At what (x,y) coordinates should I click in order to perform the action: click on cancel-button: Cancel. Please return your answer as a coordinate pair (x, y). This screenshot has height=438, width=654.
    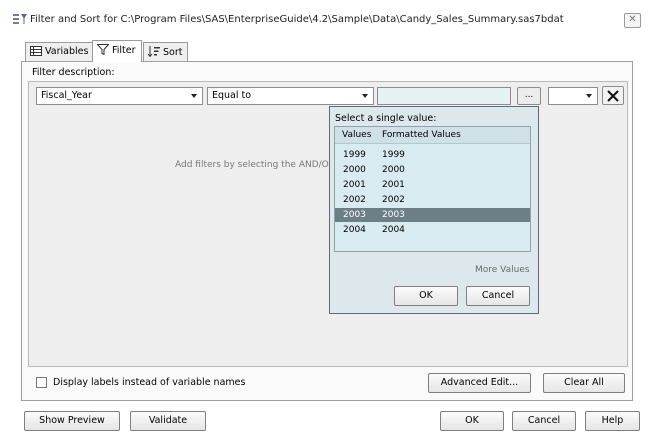
    Looking at the image, I should click on (544, 421).